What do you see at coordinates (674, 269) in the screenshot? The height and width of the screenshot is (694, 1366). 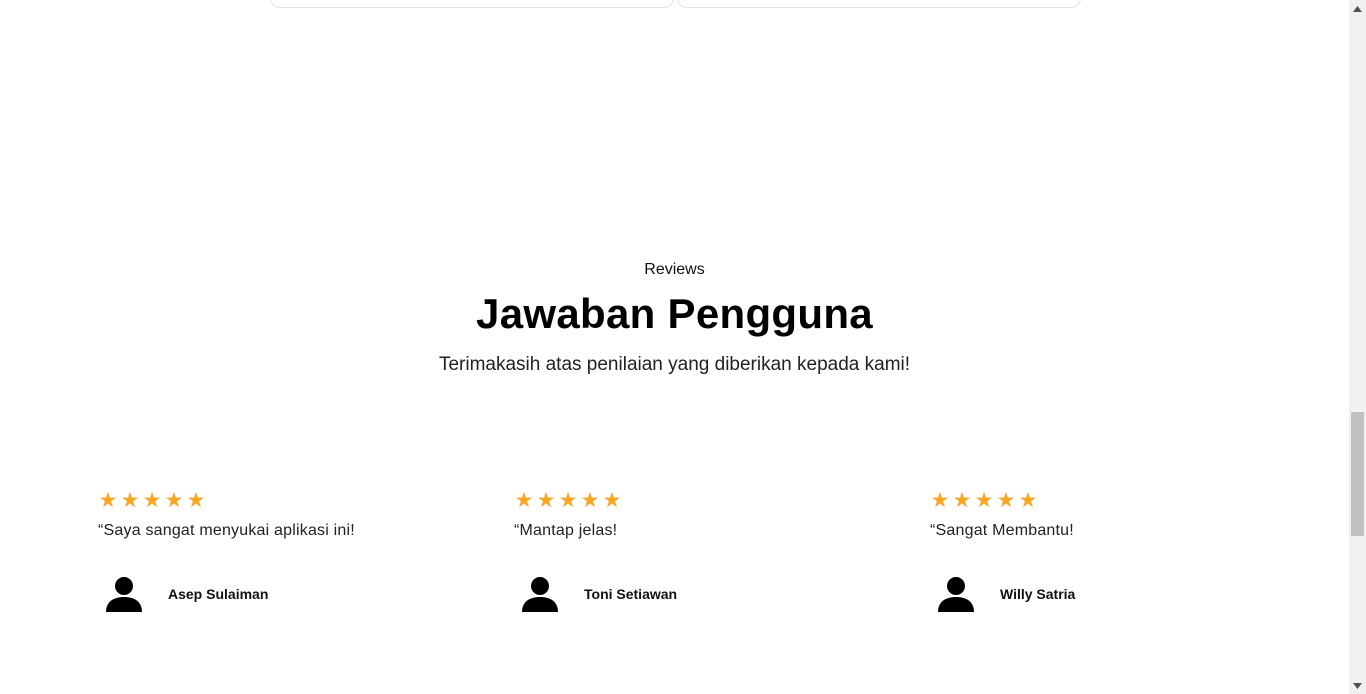 I see `section-eyebrow: Reviews` at bounding box center [674, 269].